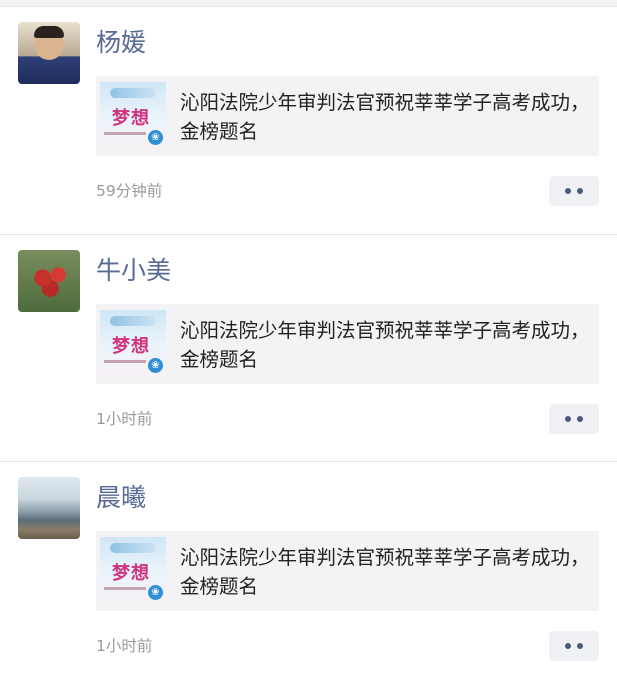 This screenshot has width=617, height=689. What do you see at coordinates (121, 43) in the screenshot?
I see `author-name: 杨媛` at bounding box center [121, 43].